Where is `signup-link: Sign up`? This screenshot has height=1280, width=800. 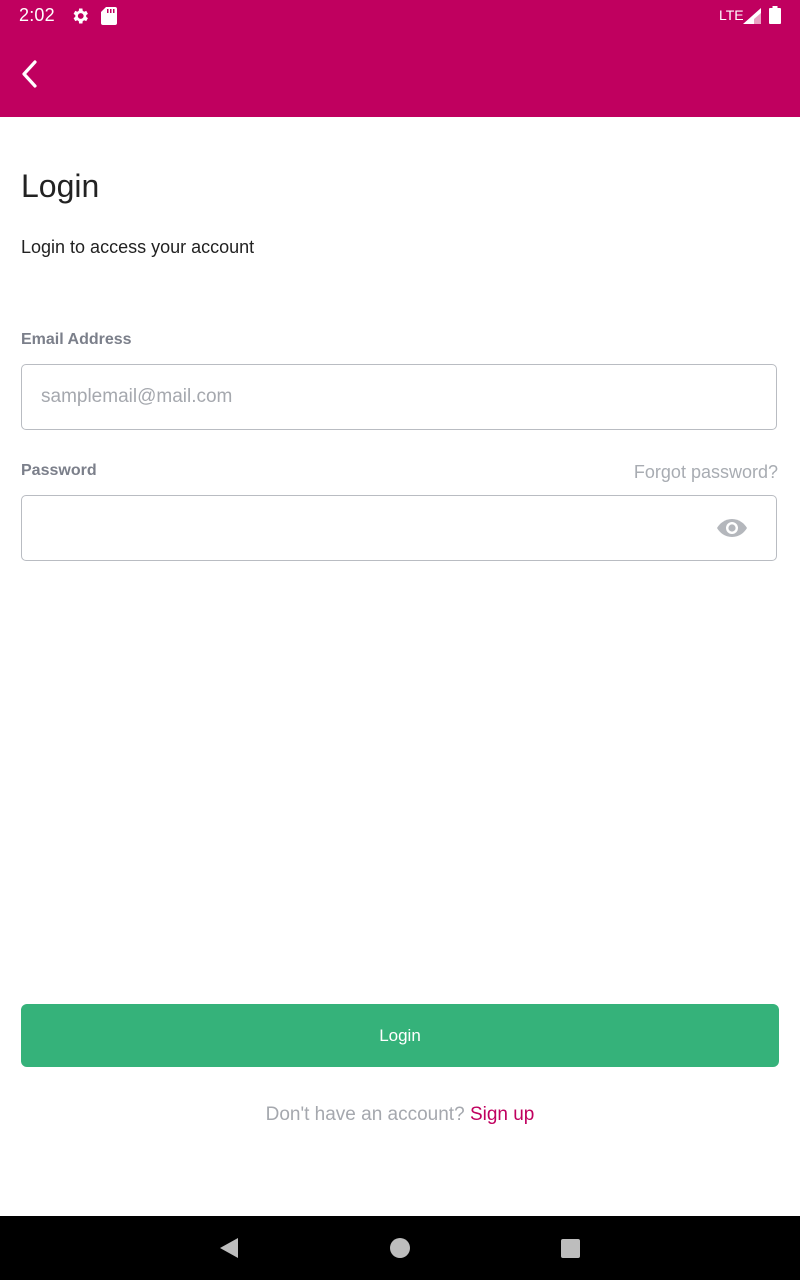 signup-link: Sign up is located at coordinates (502, 1114).